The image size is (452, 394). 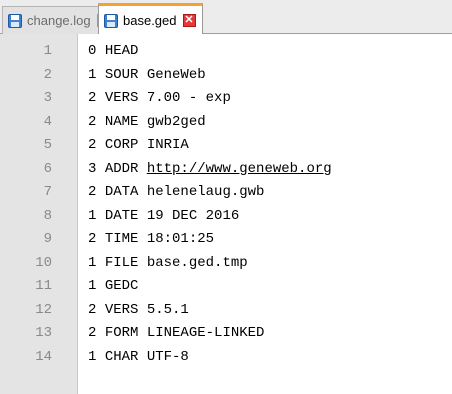 What do you see at coordinates (43, 309) in the screenshot?
I see `line-number: 12` at bounding box center [43, 309].